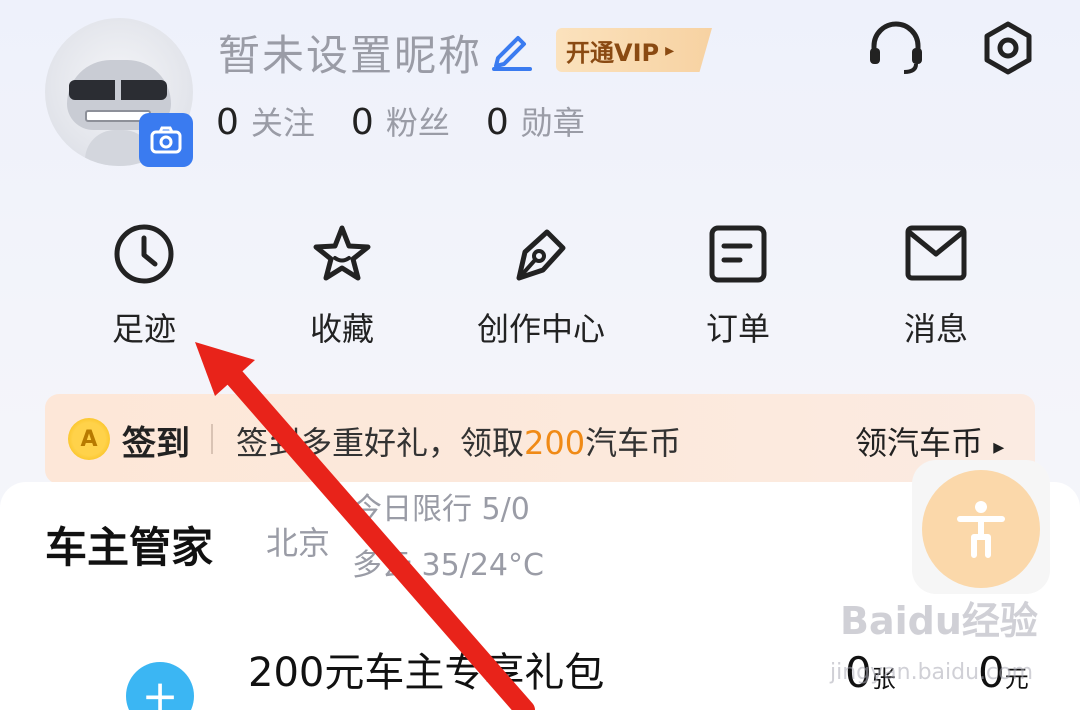 The image size is (1080, 710). I want to click on camera-icon, so click(166, 140).